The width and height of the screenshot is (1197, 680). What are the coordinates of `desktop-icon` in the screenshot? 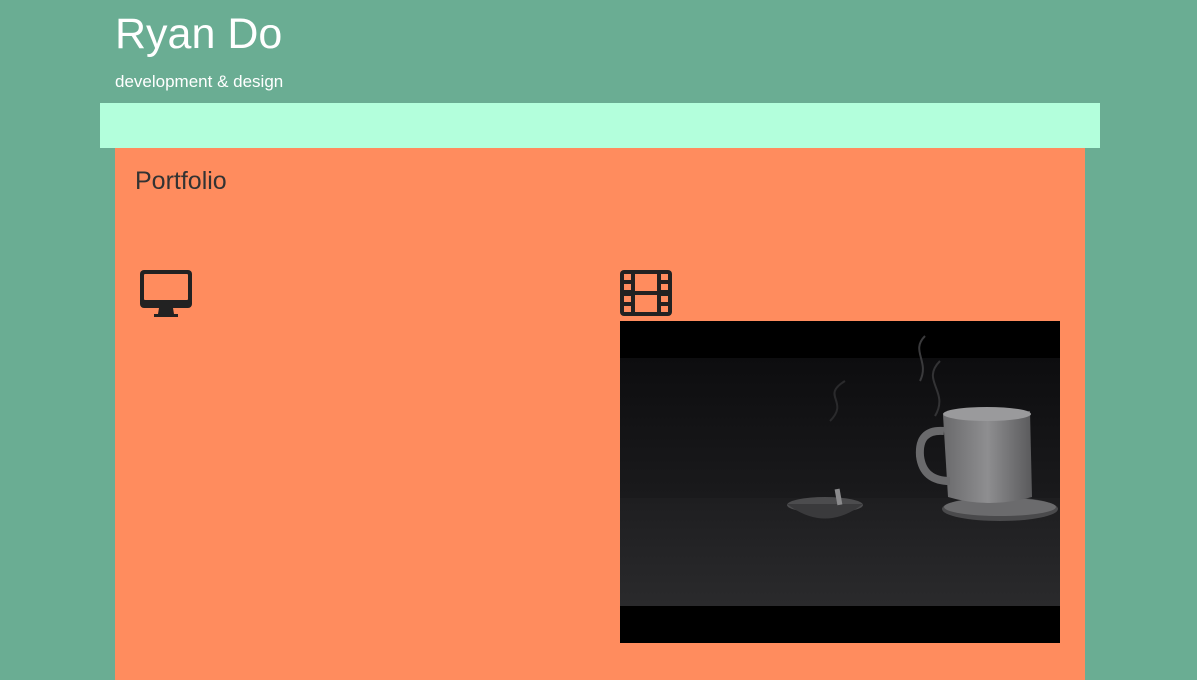 It's located at (166, 294).